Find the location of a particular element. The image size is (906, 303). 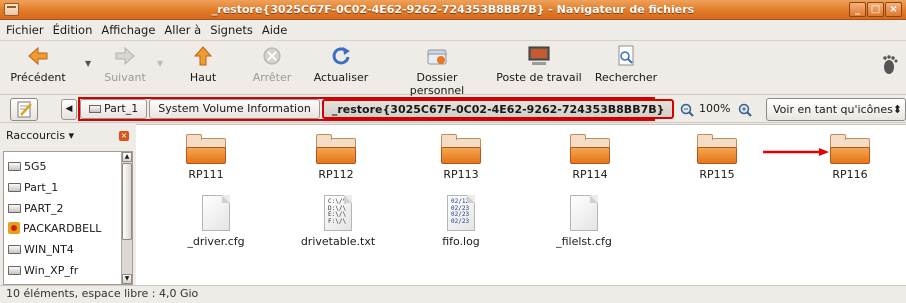

sidebar-type-select: Raccourcis ▾ is located at coordinates (40, 135).